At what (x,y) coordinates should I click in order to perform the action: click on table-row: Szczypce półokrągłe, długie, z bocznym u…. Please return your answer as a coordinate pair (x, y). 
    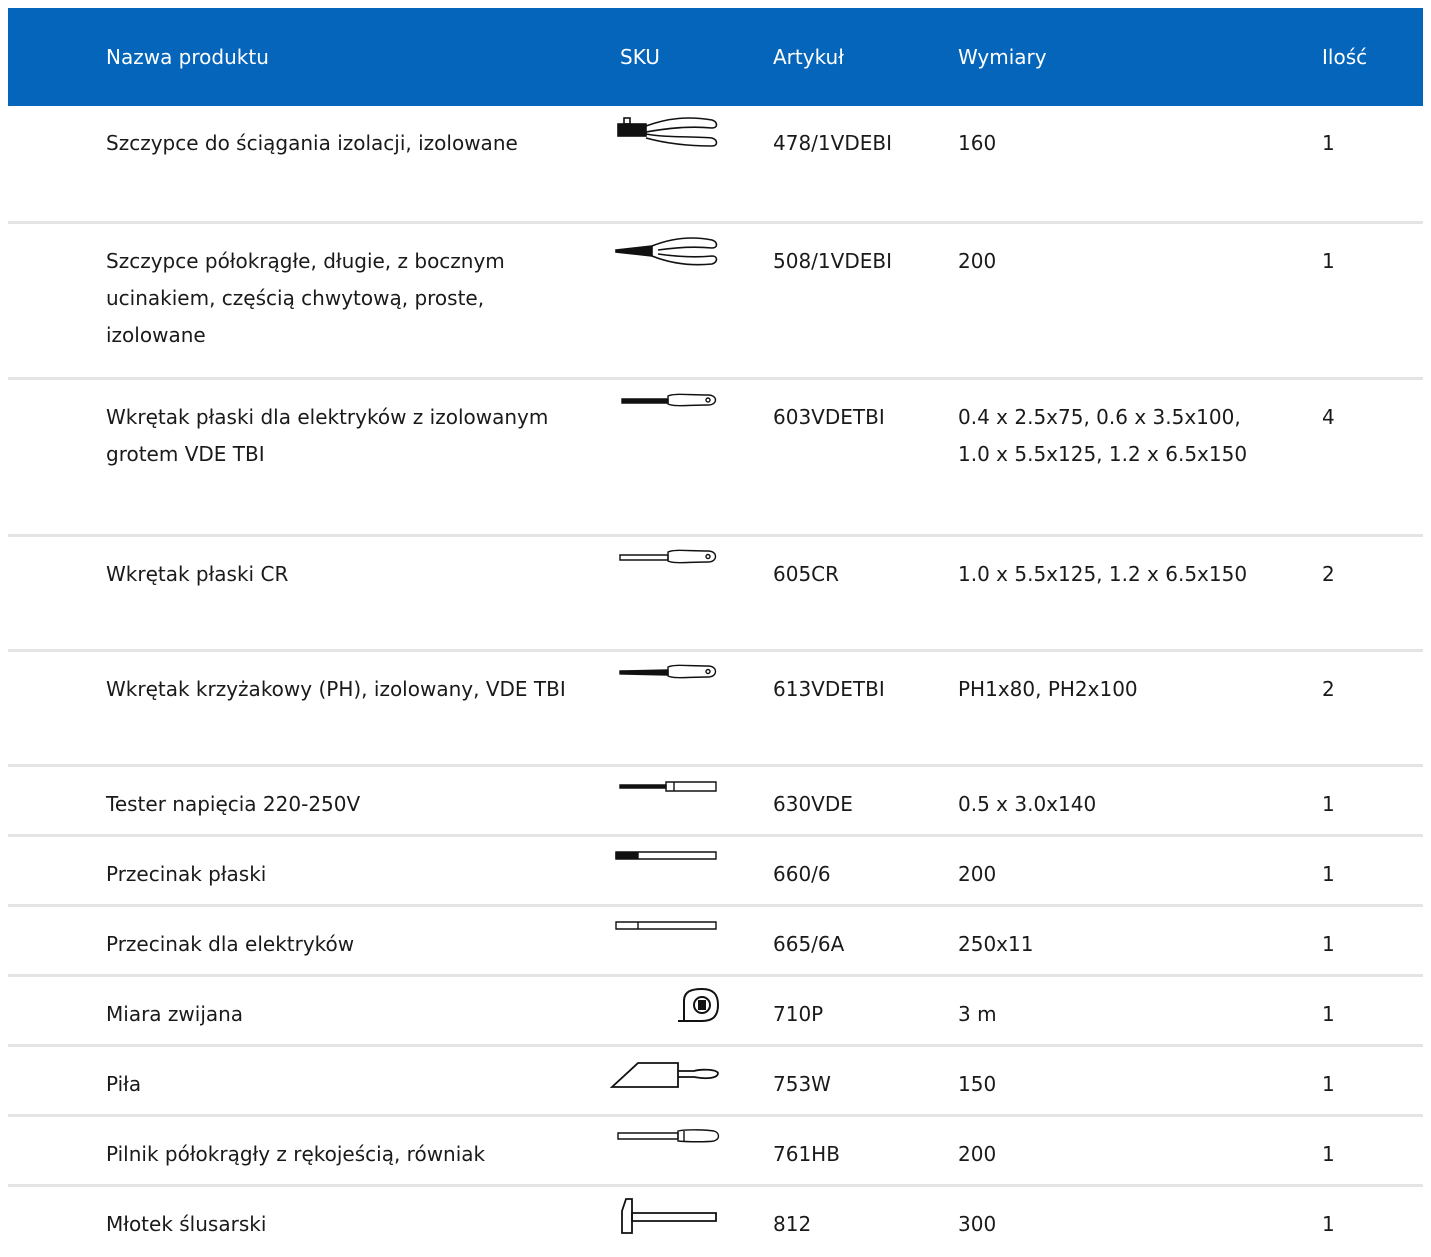
    Looking at the image, I should click on (715, 302).